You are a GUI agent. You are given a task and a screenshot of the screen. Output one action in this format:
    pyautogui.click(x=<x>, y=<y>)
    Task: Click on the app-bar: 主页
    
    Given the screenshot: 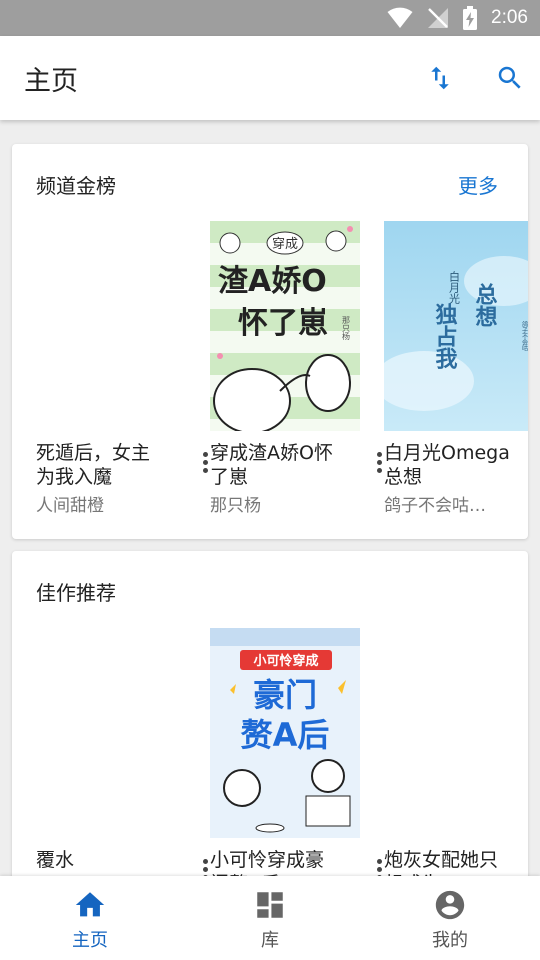 What is the action you would take?
    pyautogui.click(x=270, y=78)
    